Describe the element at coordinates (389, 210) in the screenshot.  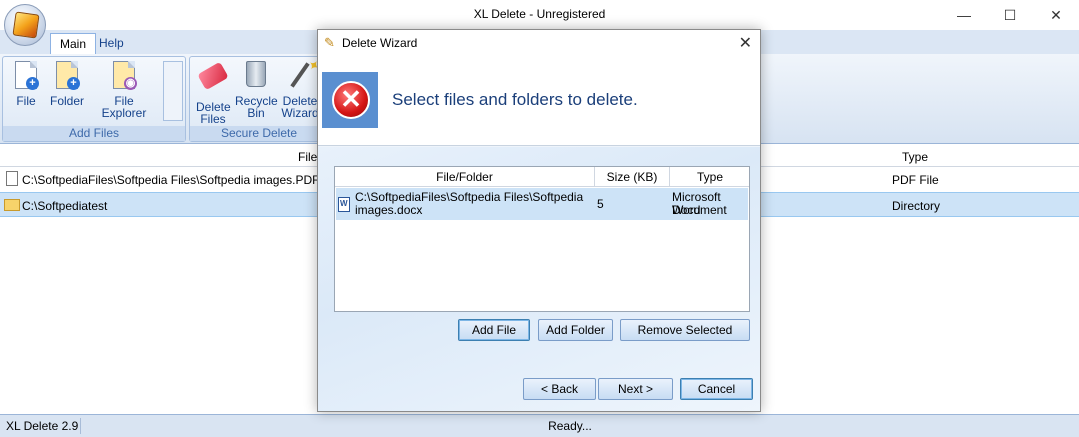
I see `item-path-line2: images.docx` at that location.